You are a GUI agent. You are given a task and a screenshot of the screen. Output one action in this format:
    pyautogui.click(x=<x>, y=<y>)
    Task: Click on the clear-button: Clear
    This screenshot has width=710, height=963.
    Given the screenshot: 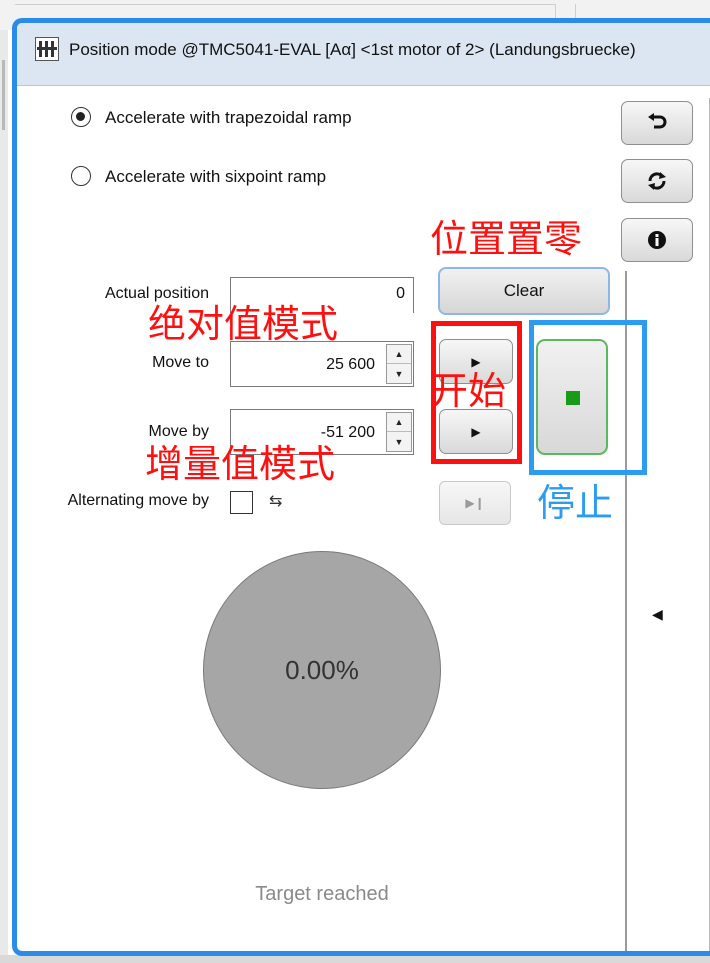 What is the action you would take?
    pyautogui.click(x=524, y=291)
    